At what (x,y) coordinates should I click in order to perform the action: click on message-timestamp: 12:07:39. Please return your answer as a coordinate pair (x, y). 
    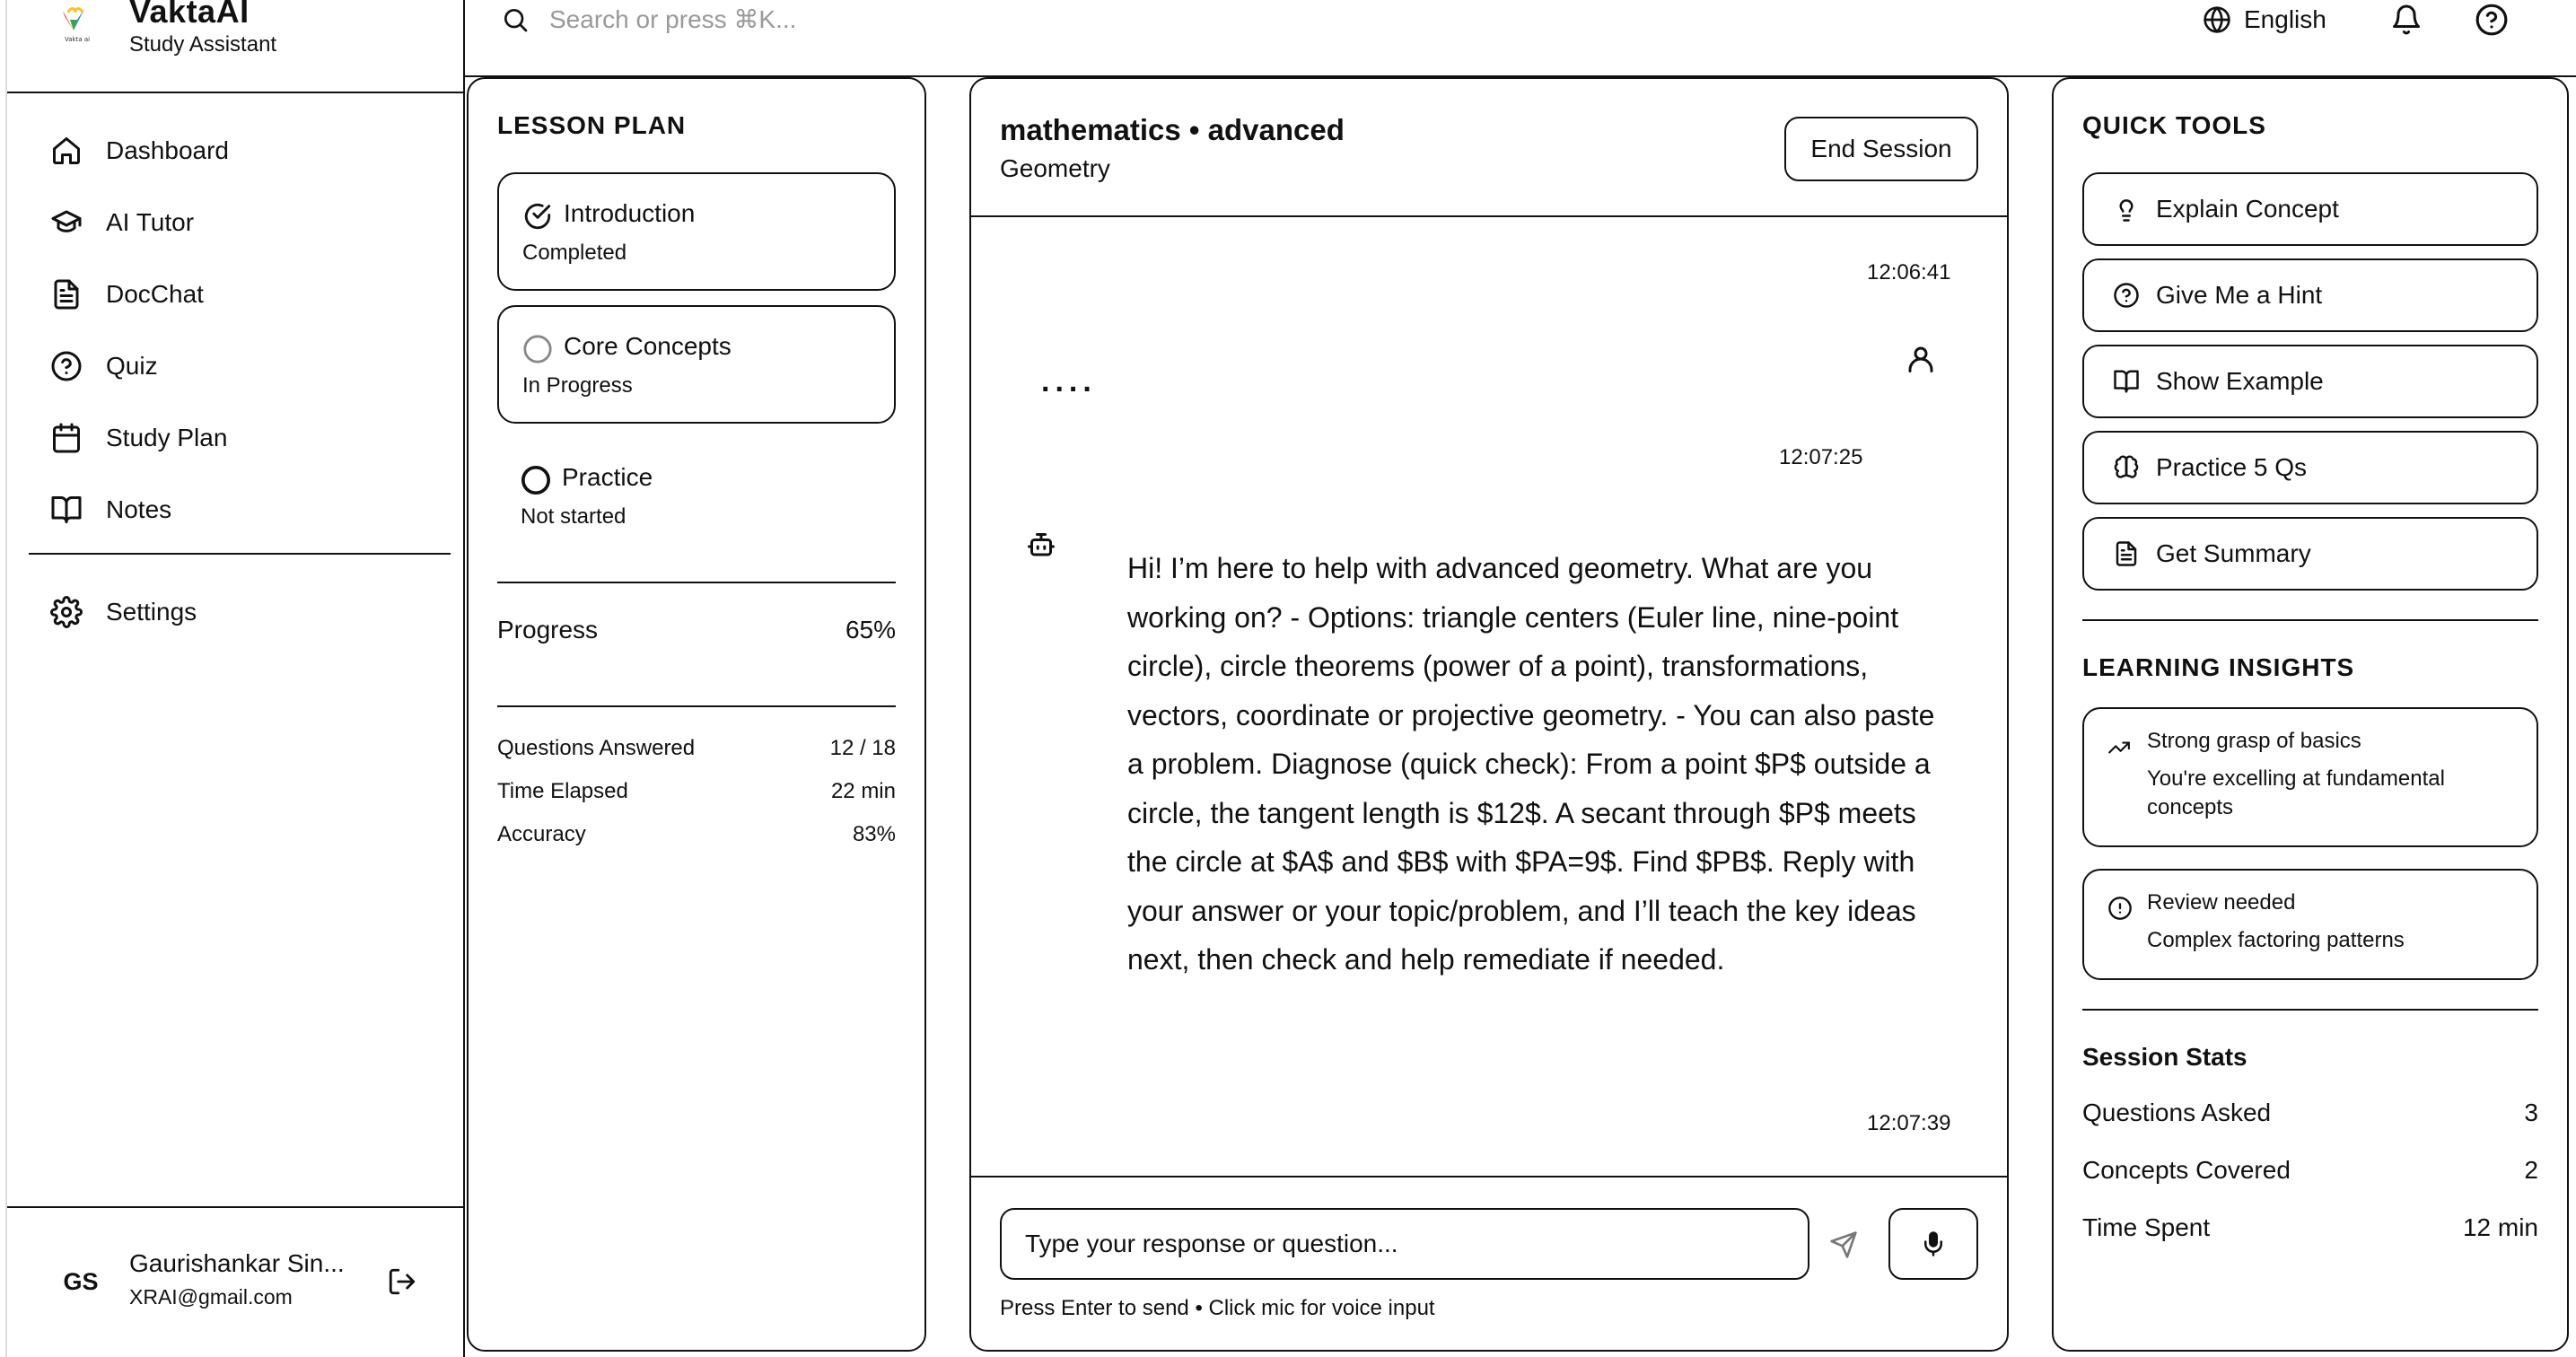
    Looking at the image, I should click on (1909, 1123).